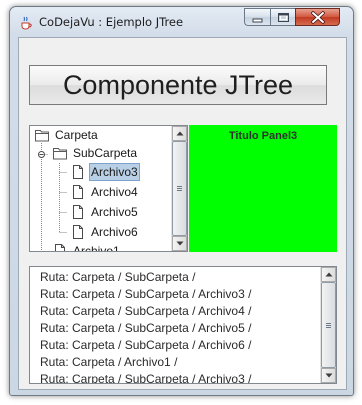 The width and height of the screenshot is (362, 405). Describe the element at coordinates (146, 328) in the screenshot. I see `path-line: Ruta: Carpeta / SubCarpeta / Archivo5 /` at that location.